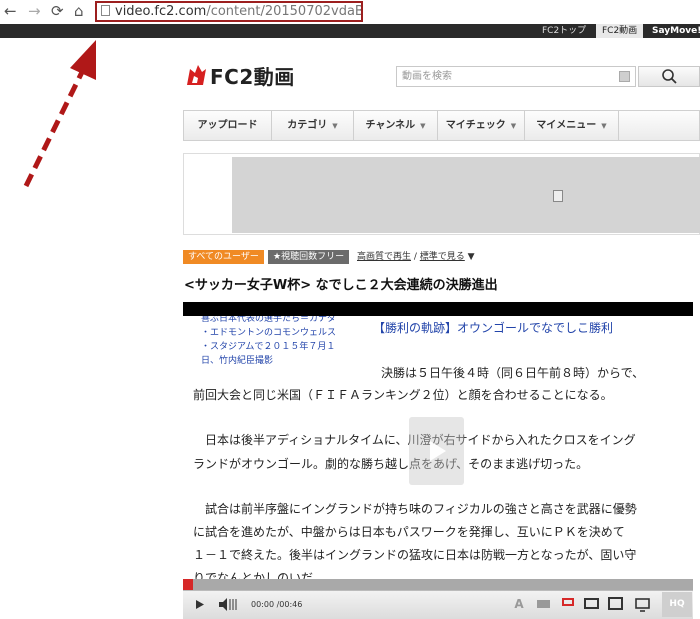 The width and height of the screenshot is (700, 619). I want to click on nav-channel: チャンネル ▼, so click(396, 125).